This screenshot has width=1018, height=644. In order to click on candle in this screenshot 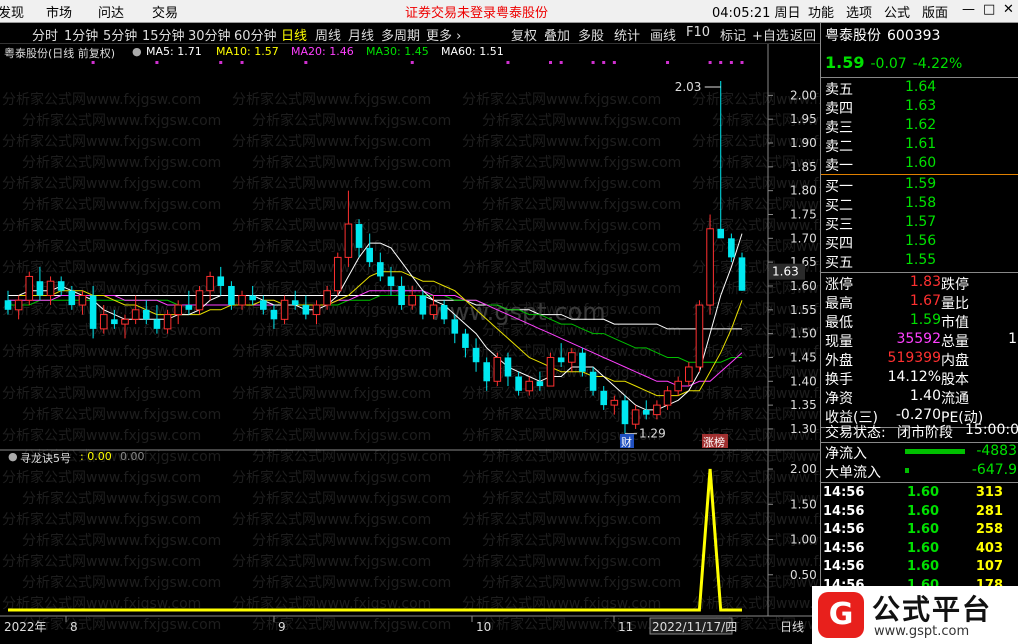, I will do `click(199, 300)`.